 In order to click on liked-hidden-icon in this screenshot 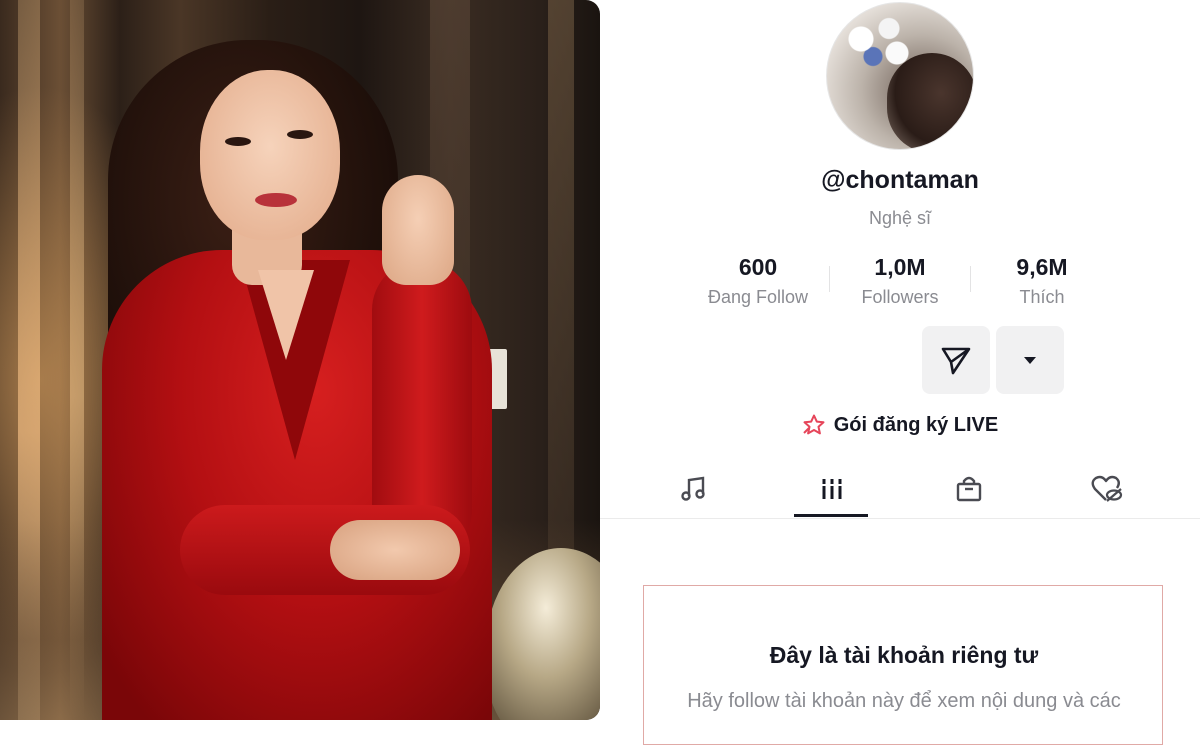, I will do `click(1106, 488)`.